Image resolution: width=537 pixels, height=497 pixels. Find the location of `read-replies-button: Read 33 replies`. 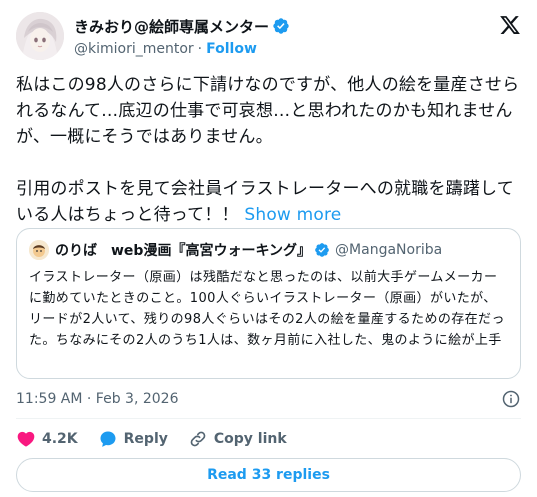

read-replies-button: Read 33 replies is located at coordinates (268, 475).